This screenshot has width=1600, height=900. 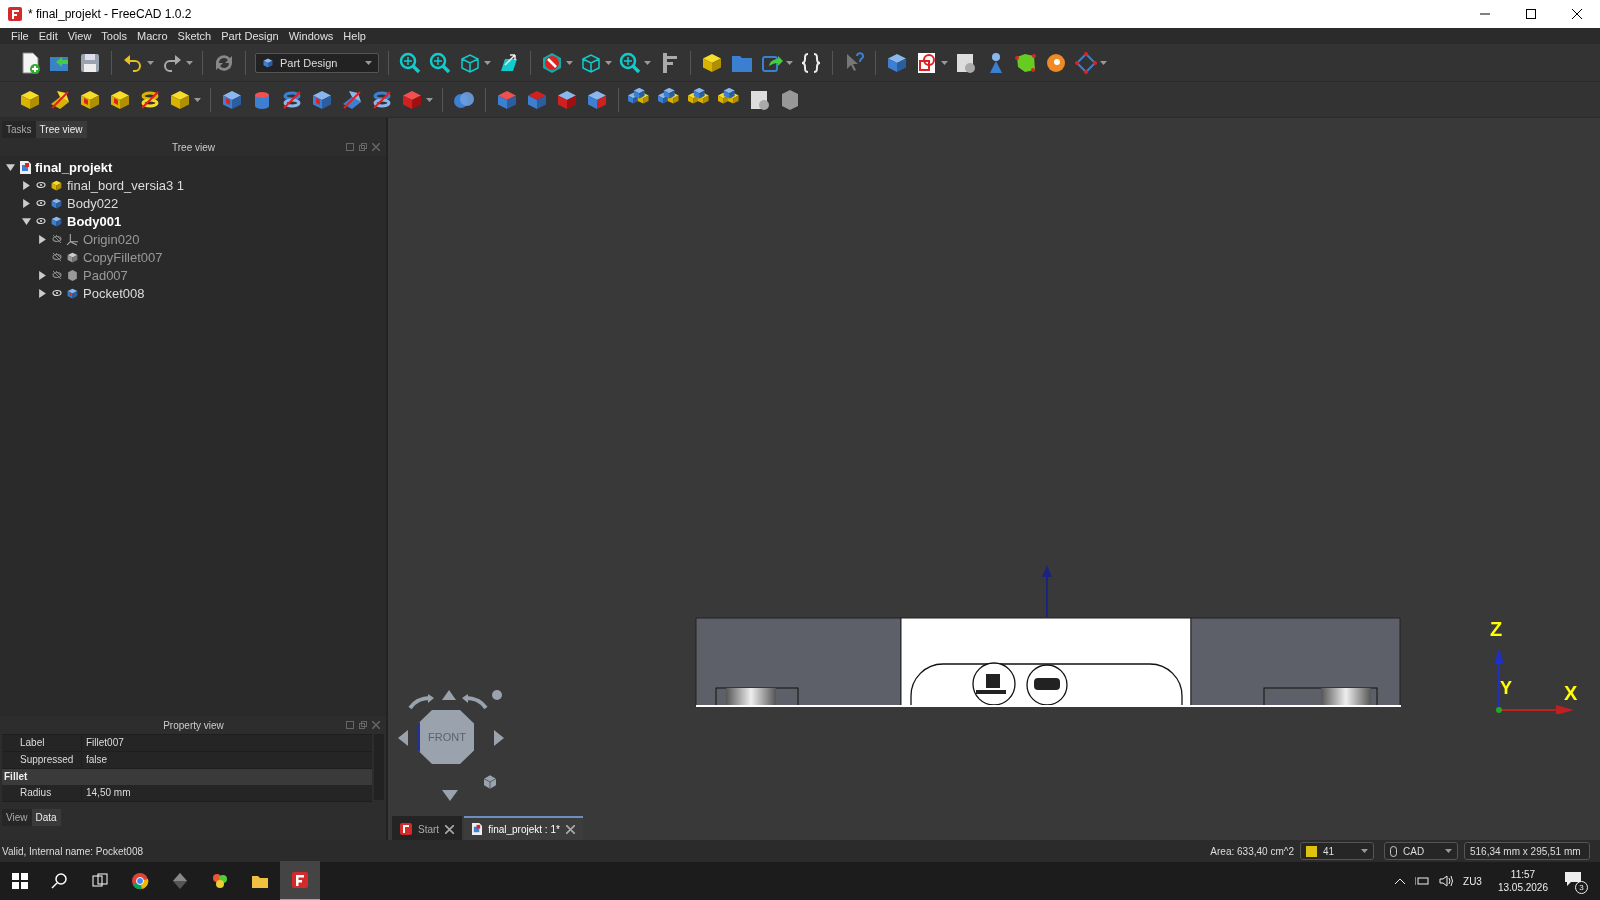 What do you see at coordinates (490, 782) in the screenshot?
I see `cube-icon` at bounding box center [490, 782].